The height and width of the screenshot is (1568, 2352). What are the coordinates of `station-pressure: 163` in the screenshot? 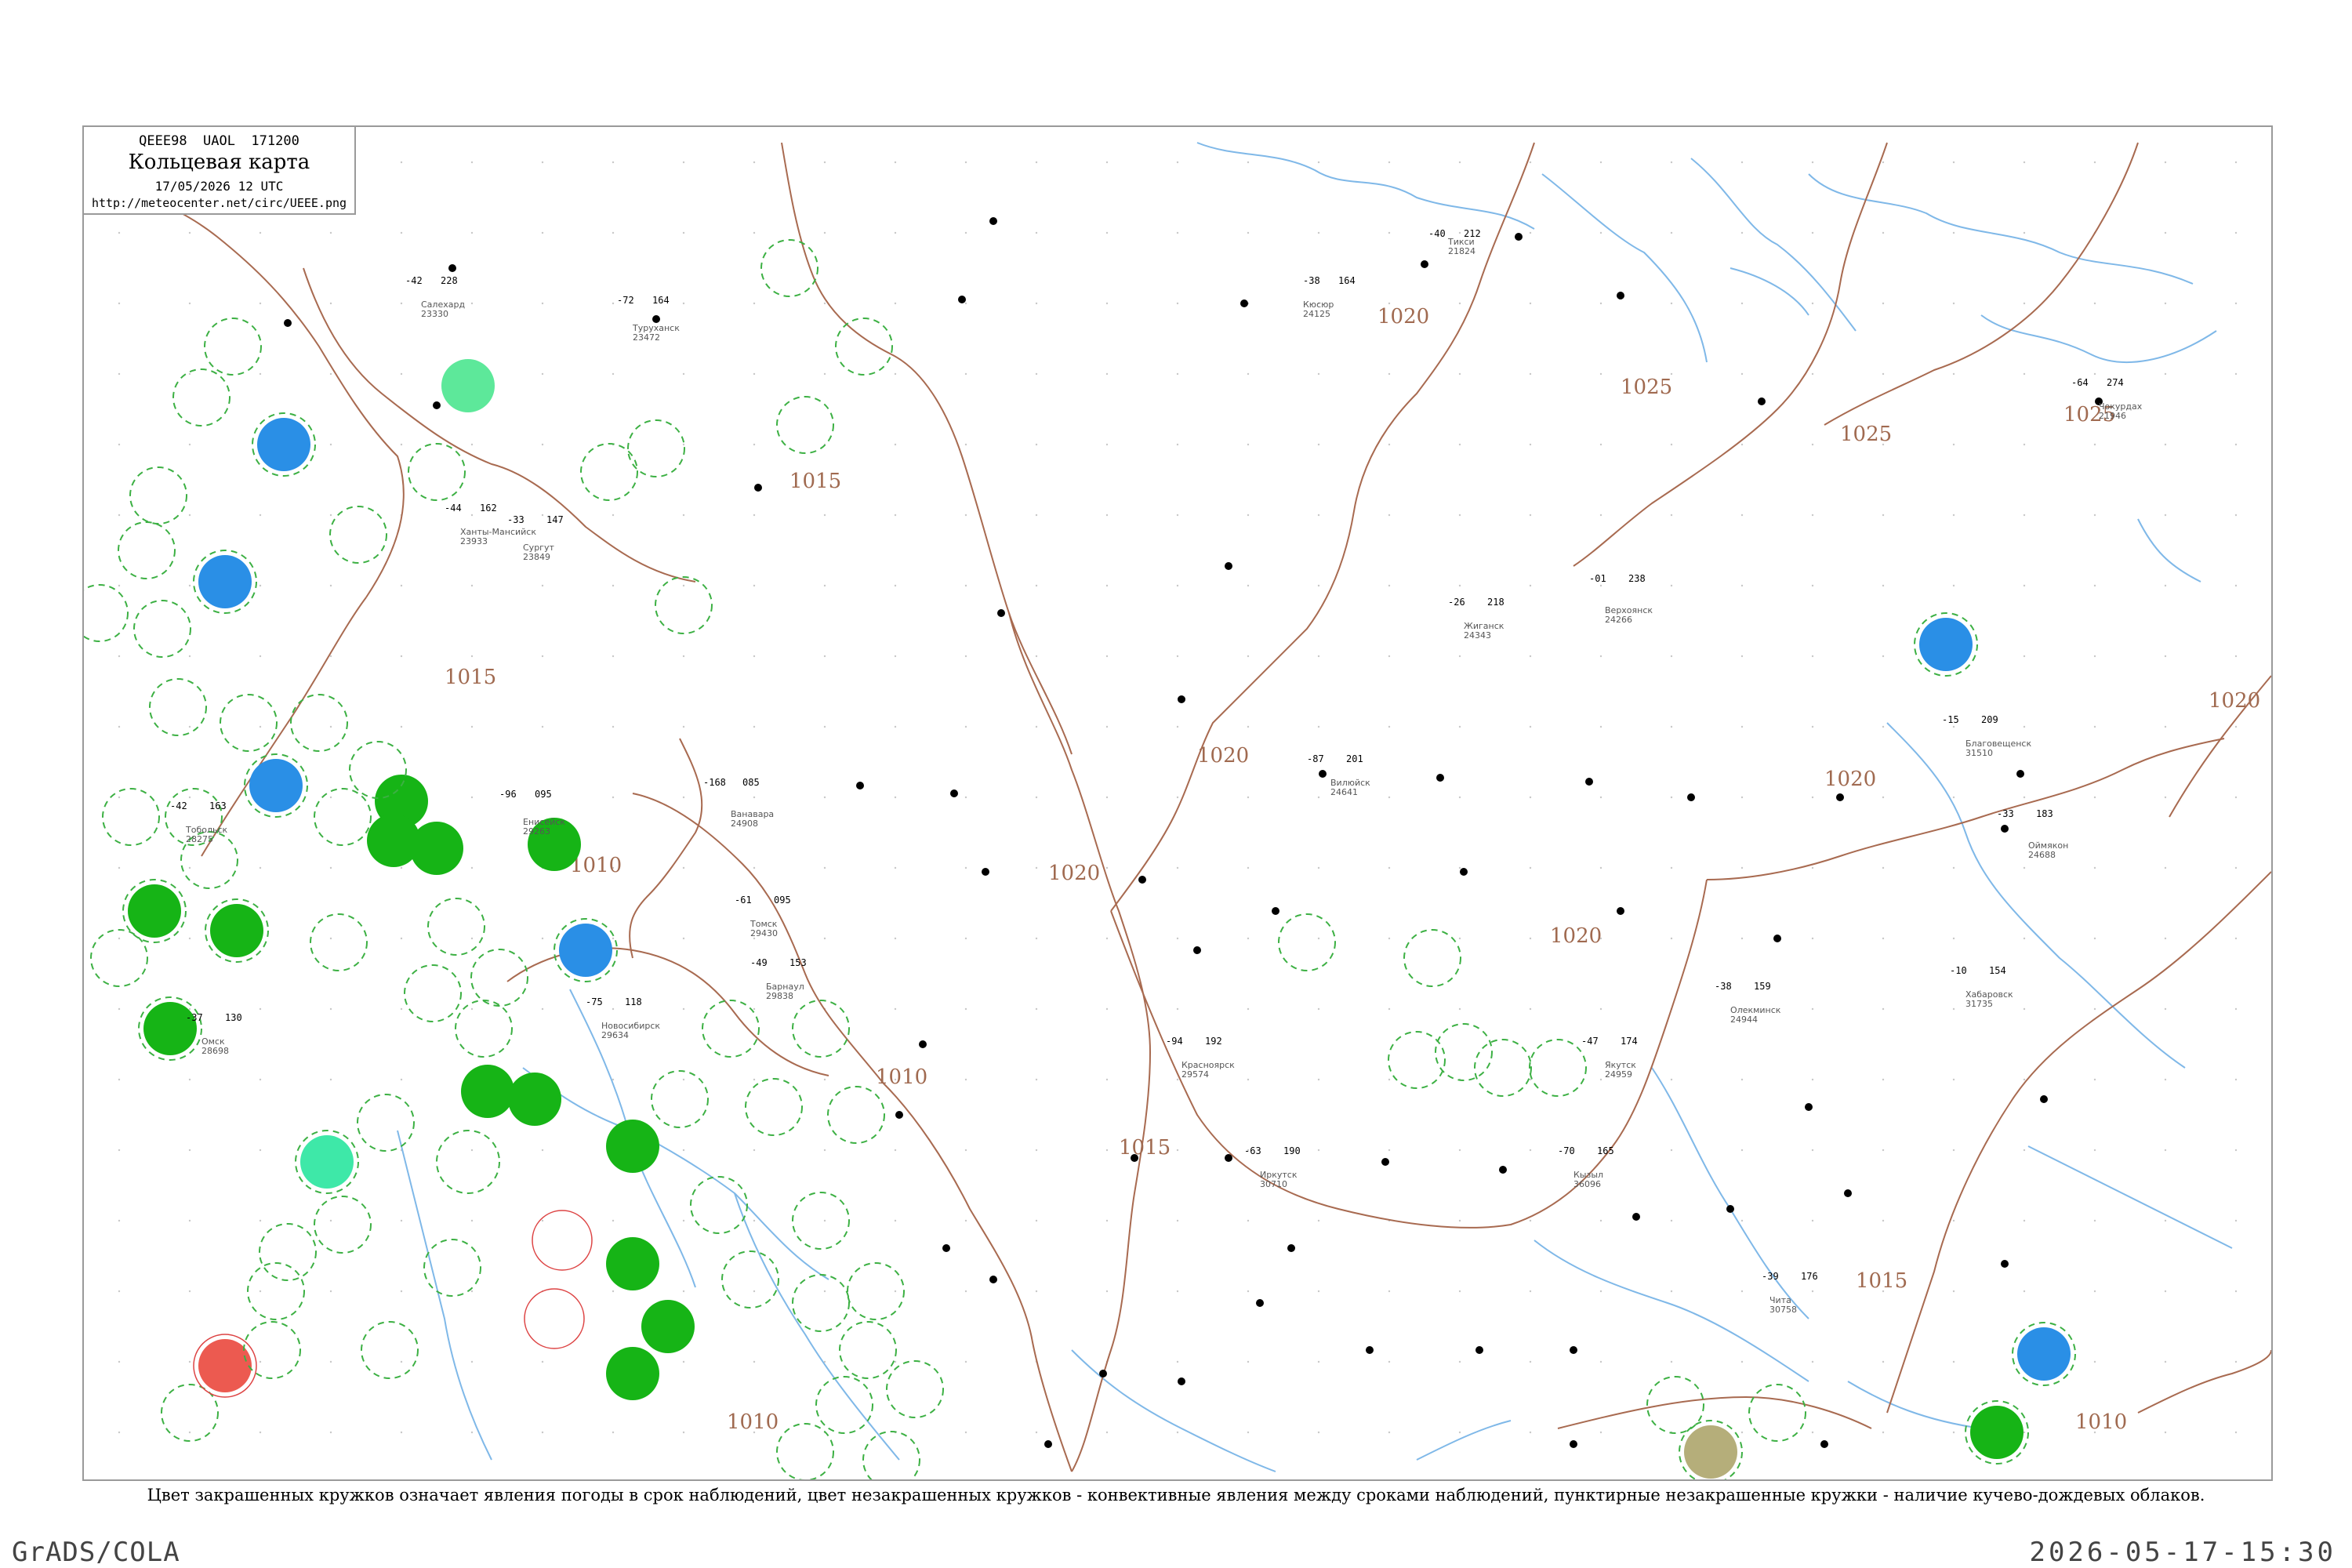 It's located at (218, 806).